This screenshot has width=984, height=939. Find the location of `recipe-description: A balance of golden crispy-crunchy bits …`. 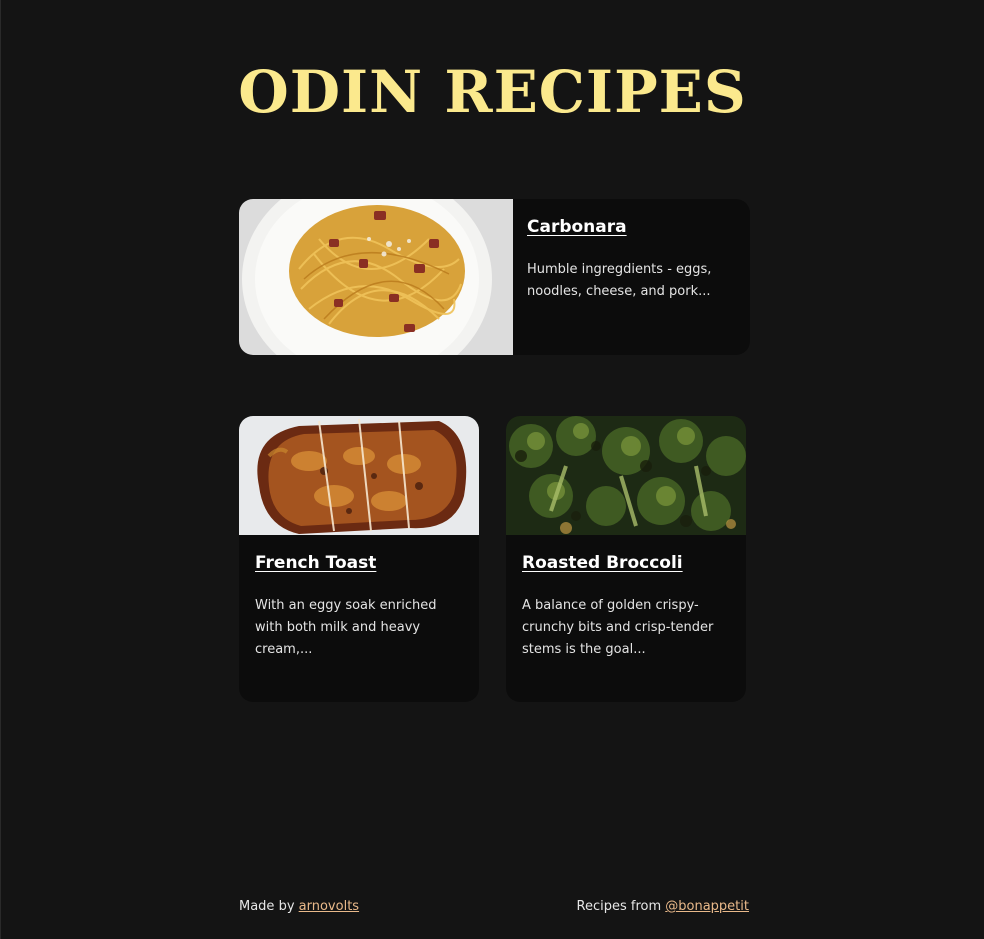

recipe-description: A balance of golden crispy-crunchy bits … is located at coordinates (618, 627).